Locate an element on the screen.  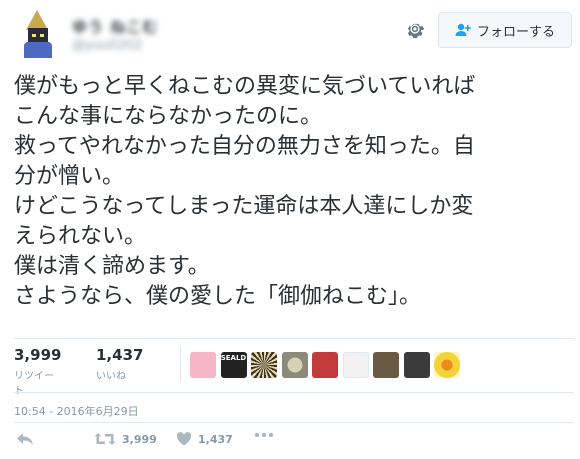
like-button: 1,437 is located at coordinates (204, 439).